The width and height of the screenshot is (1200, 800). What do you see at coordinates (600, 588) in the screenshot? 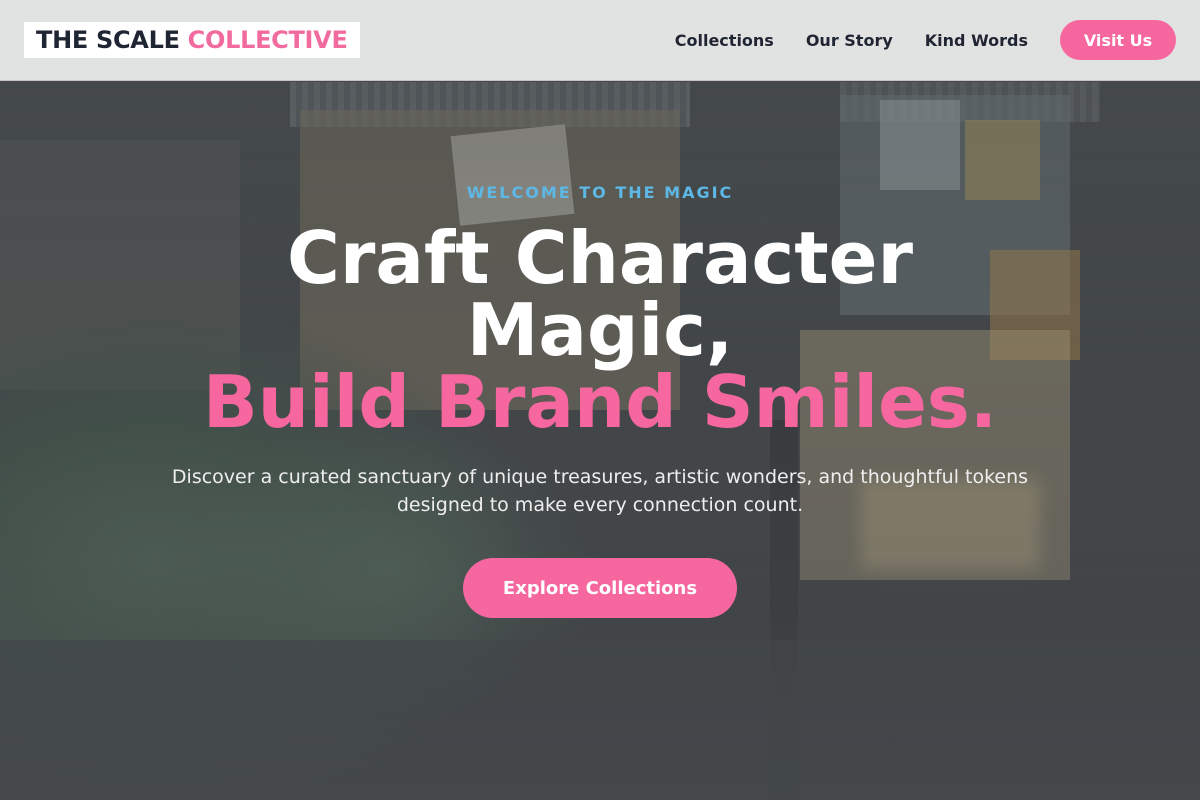
I see `explore-collections-button: Explore Collections` at bounding box center [600, 588].